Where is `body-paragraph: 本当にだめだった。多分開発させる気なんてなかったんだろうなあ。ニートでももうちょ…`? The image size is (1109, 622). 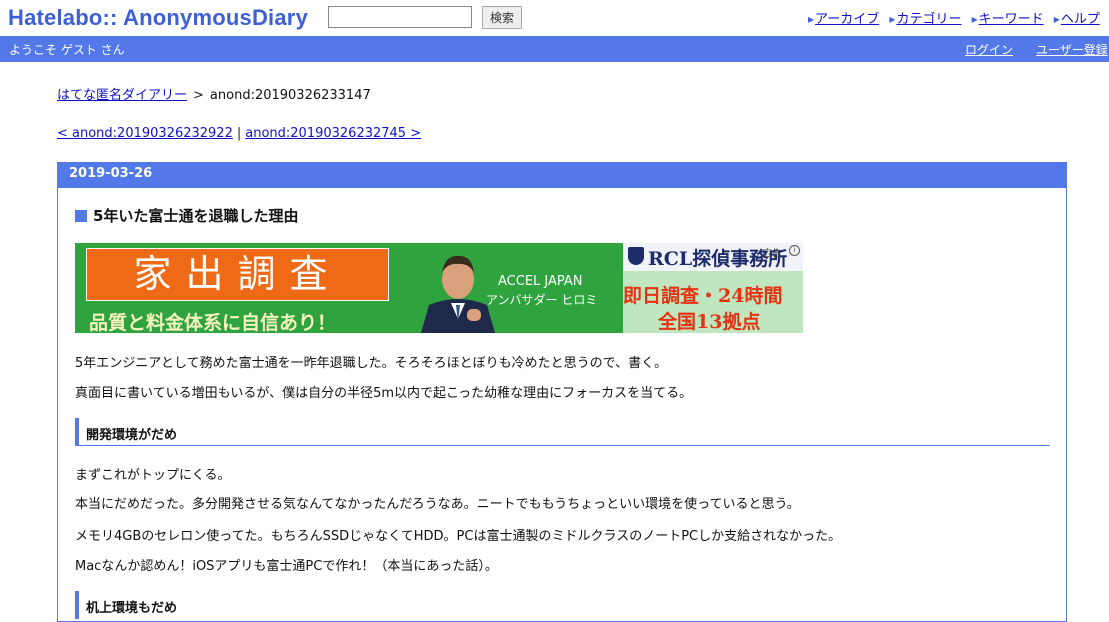 body-paragraph: 本当にだめだった。多分開発させる気なんてなかったんだろうなあ。ニートでももうちょ… is located at coordinates (437, 504).